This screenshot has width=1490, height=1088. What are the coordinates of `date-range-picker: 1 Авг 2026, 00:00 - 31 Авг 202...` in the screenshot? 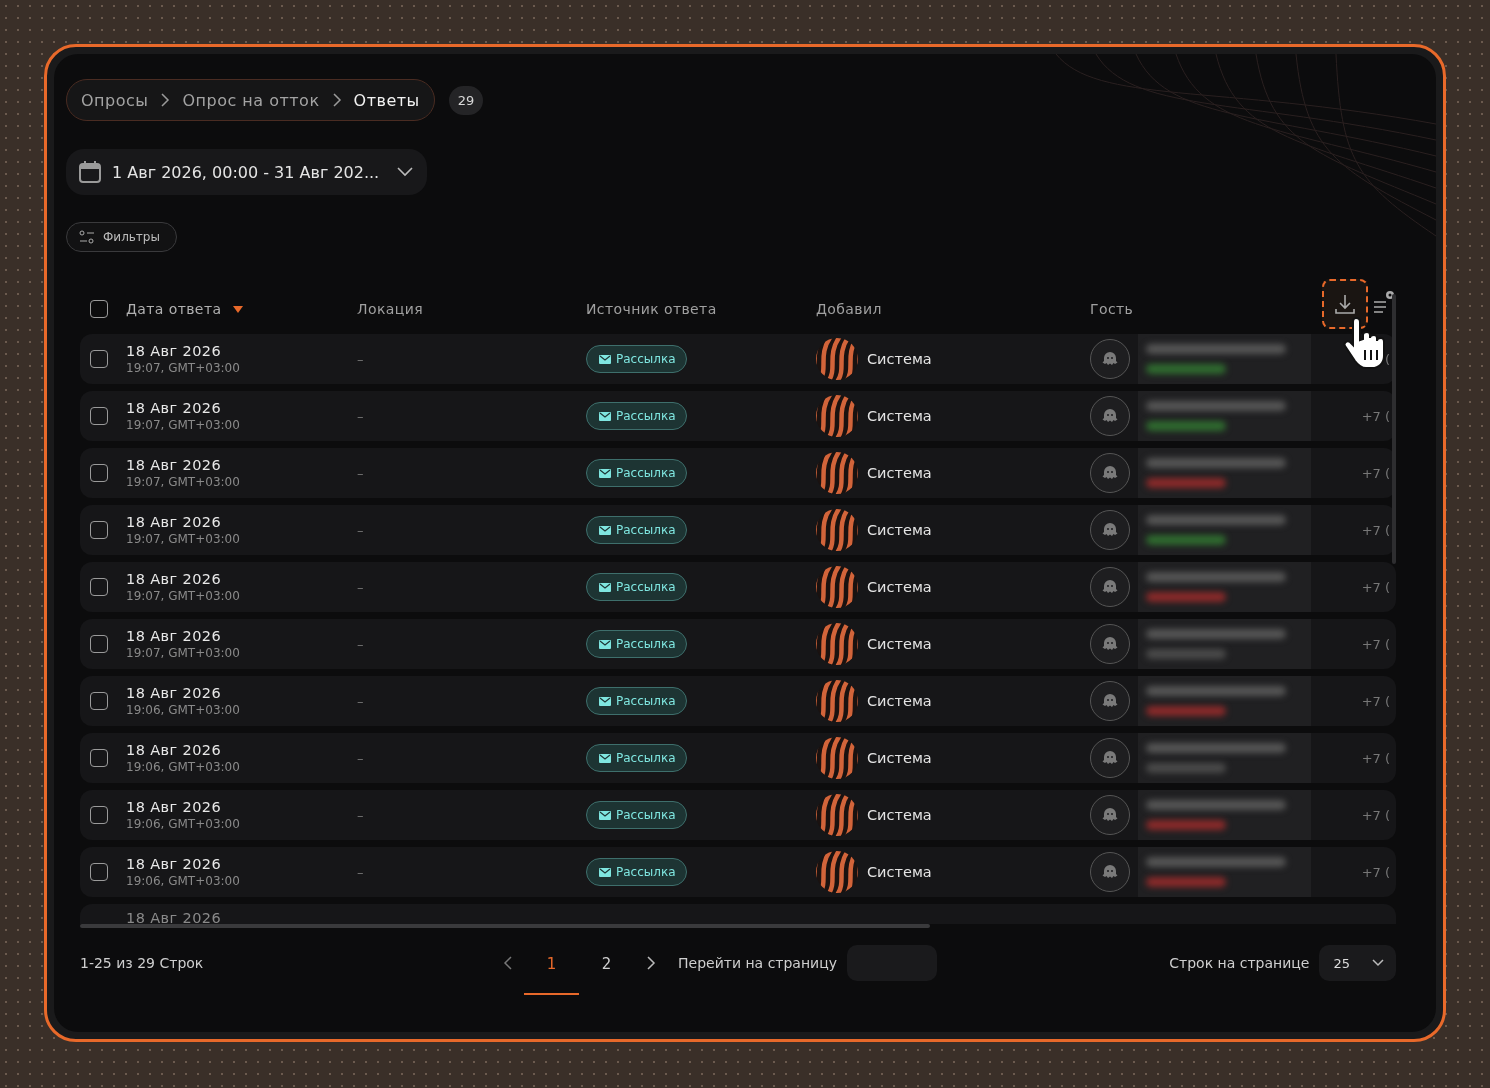 It's located at (247, 172).